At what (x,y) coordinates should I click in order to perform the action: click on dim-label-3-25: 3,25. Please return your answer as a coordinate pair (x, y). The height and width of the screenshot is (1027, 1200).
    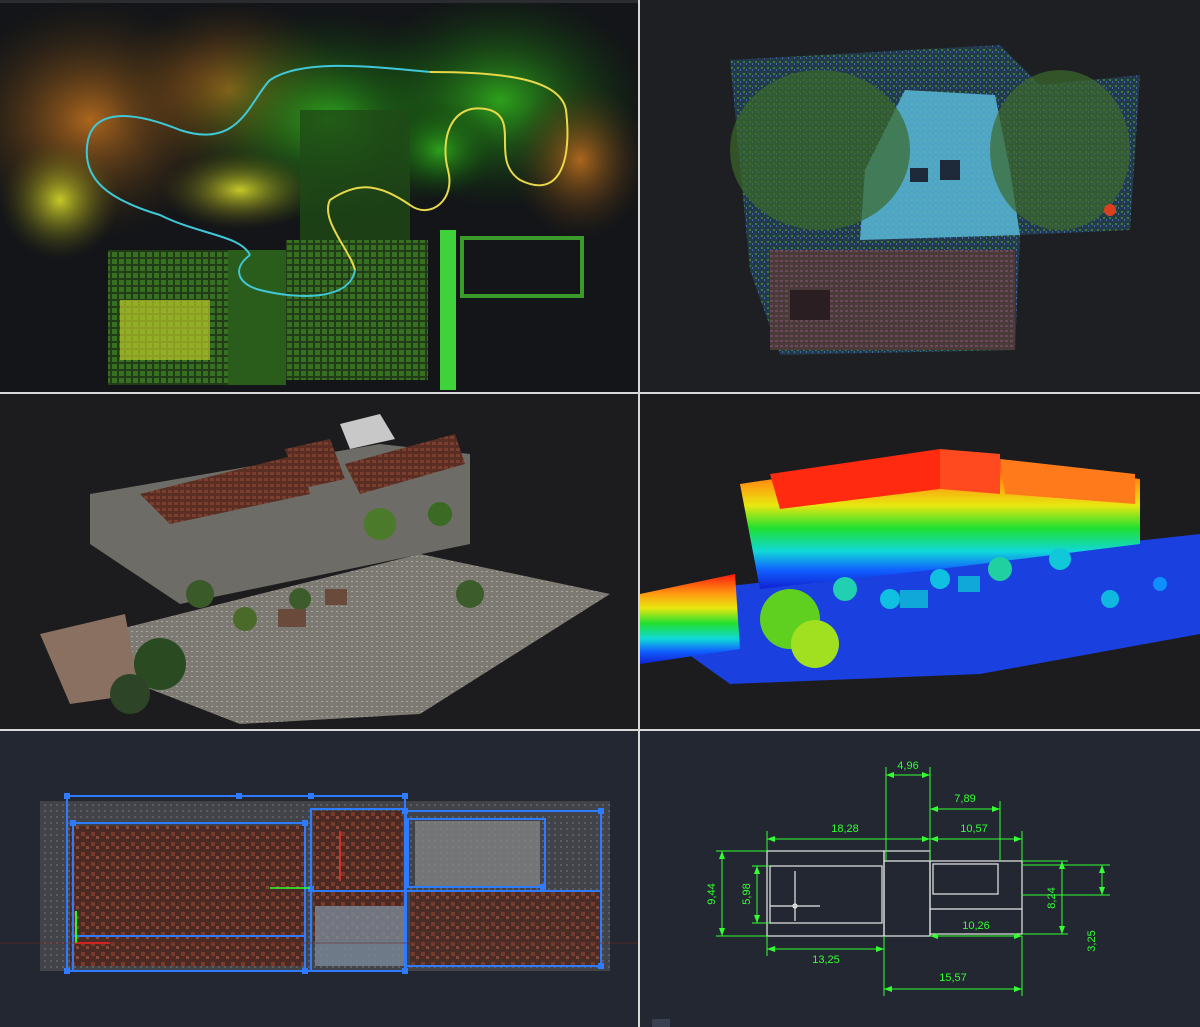
    Looking at the image, I should click on (1092, 940).